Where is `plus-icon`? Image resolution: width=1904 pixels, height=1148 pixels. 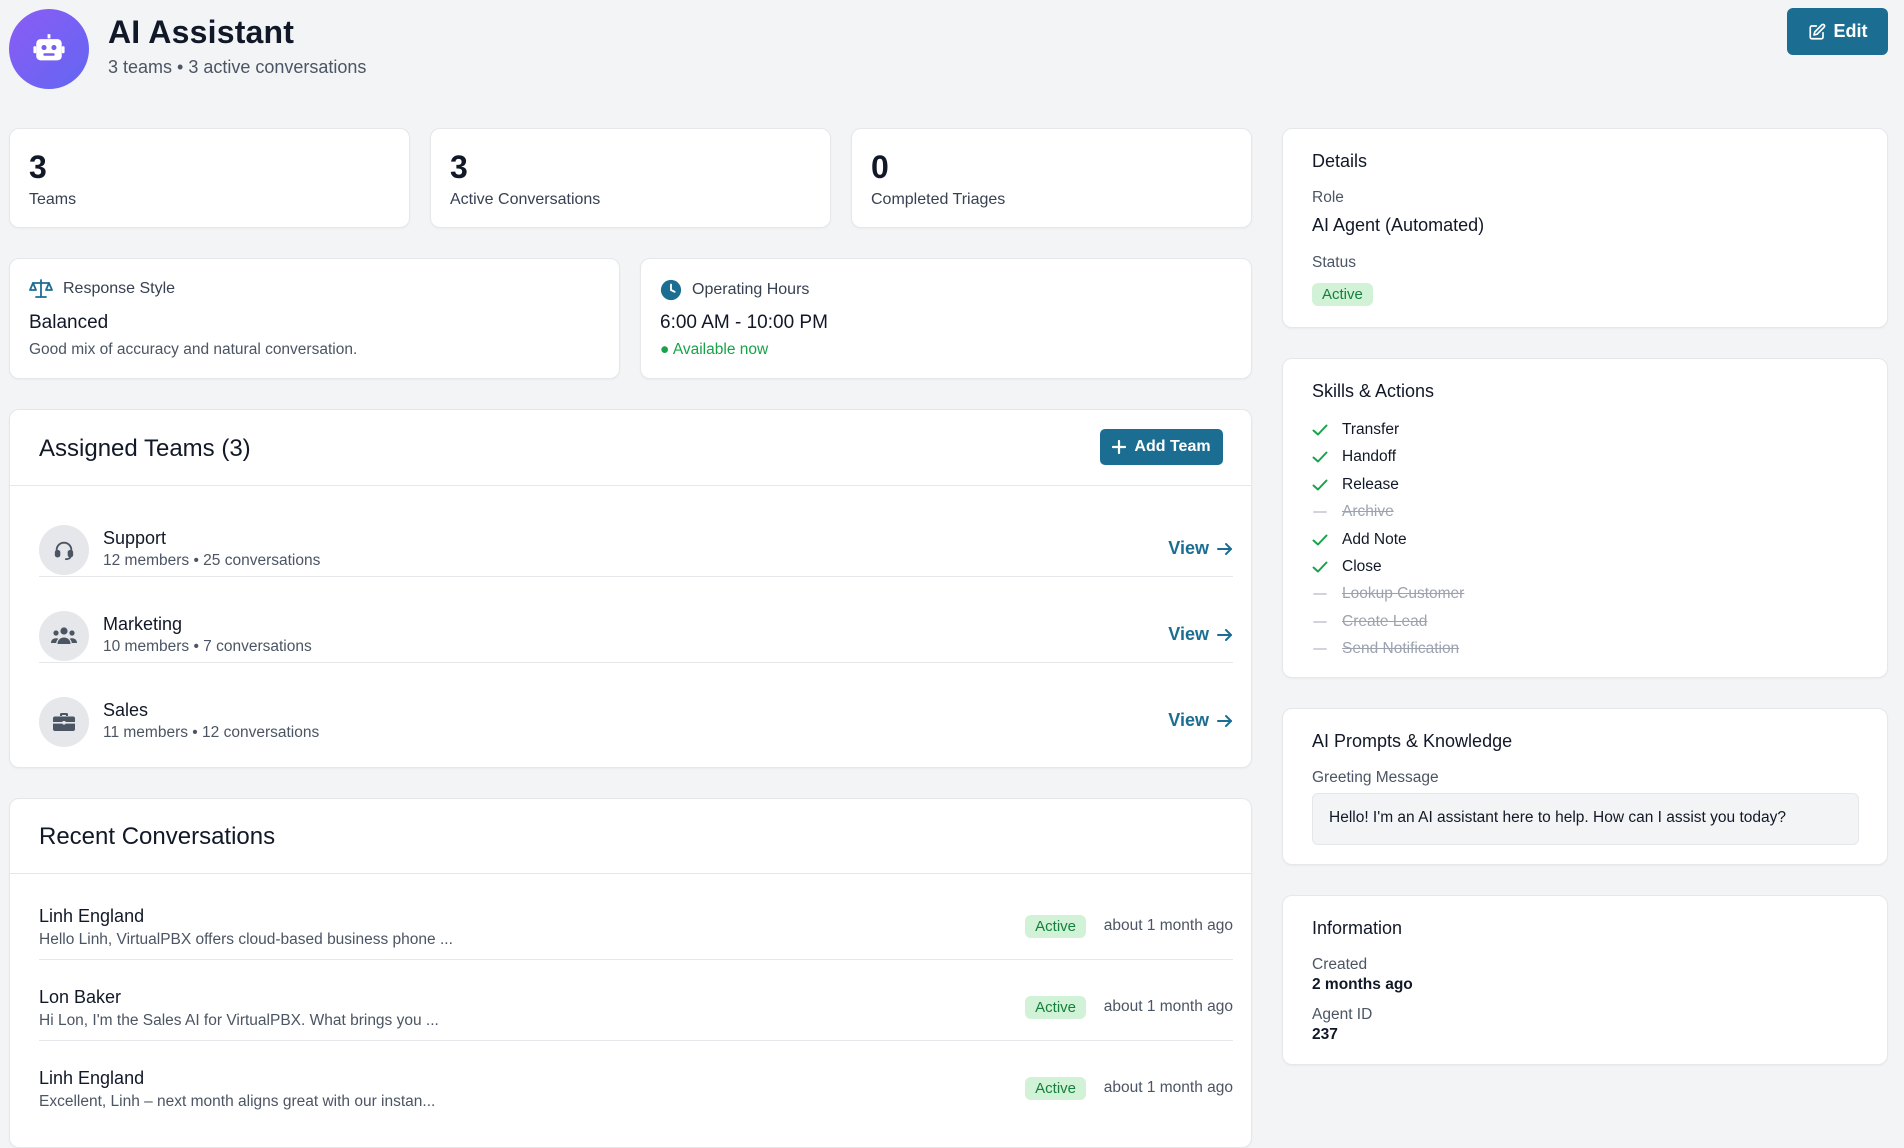 plus-icon is located at coordinates (1119, 447).